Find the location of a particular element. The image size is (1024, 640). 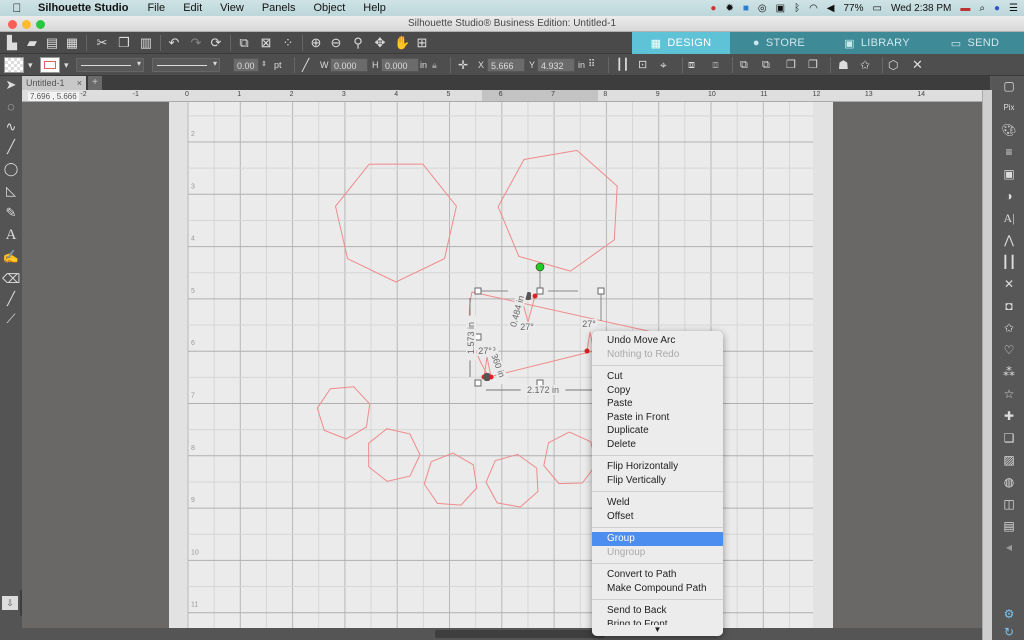

height-measurement-text: 1.573 in is located at coordinates (471, 338).